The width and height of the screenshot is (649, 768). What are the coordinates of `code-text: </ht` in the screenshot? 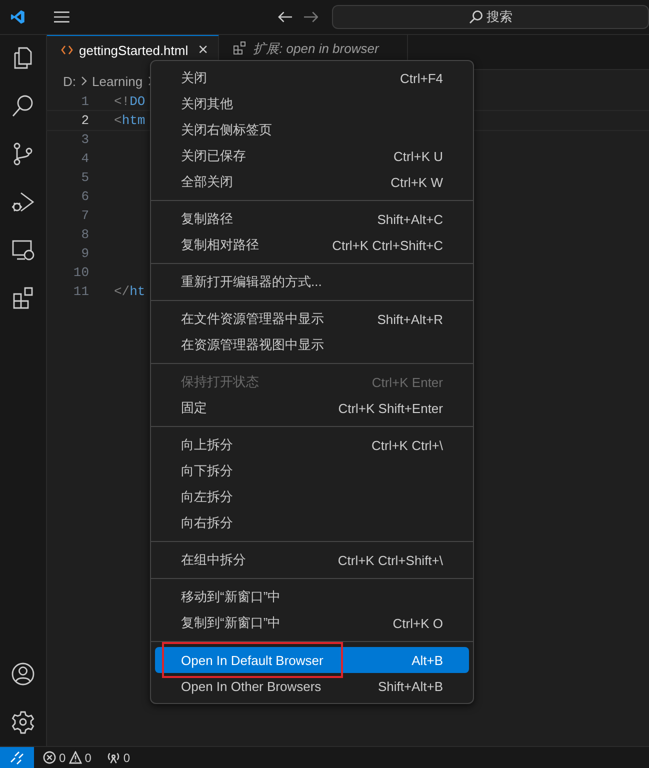 It's located at (130, 292).